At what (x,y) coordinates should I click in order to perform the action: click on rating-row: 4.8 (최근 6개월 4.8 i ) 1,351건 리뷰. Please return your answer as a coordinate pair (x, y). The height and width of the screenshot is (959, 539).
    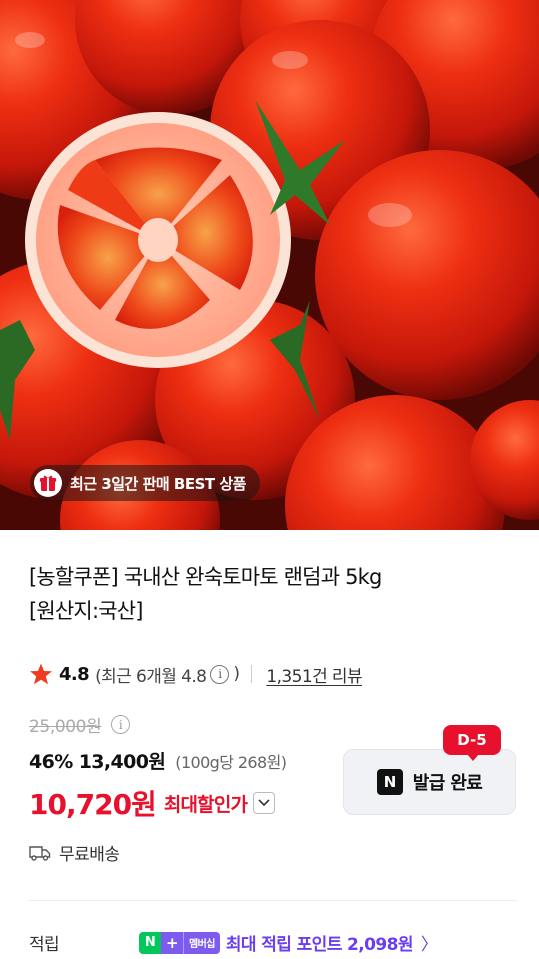
    Looking at the image, I should click on (196, 674).